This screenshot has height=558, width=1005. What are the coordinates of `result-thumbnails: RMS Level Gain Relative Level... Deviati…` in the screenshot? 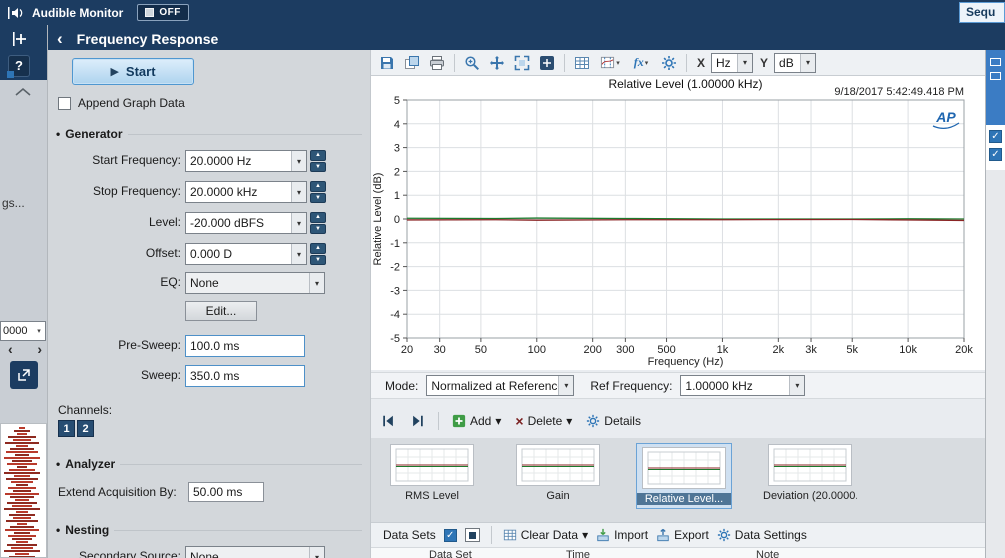 It's located at (678, 480).